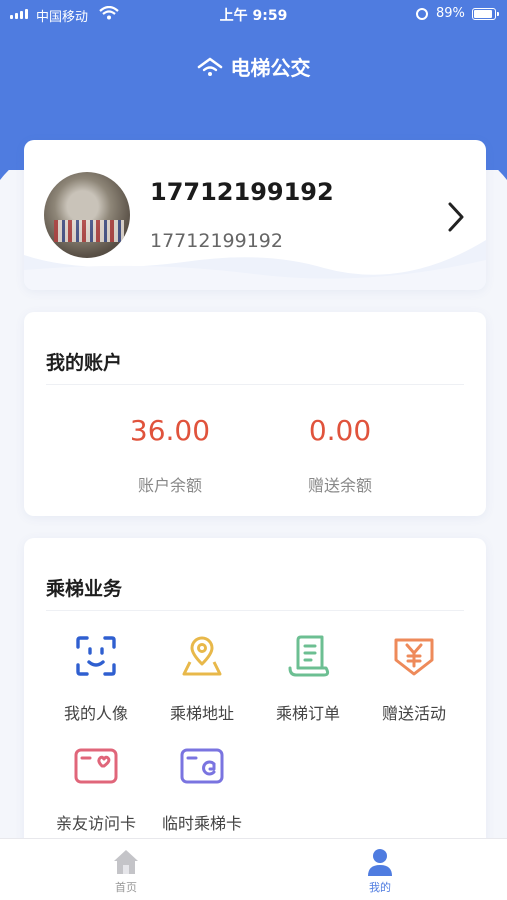  I want to click on orientation-lock-icon, so click(422, 14).